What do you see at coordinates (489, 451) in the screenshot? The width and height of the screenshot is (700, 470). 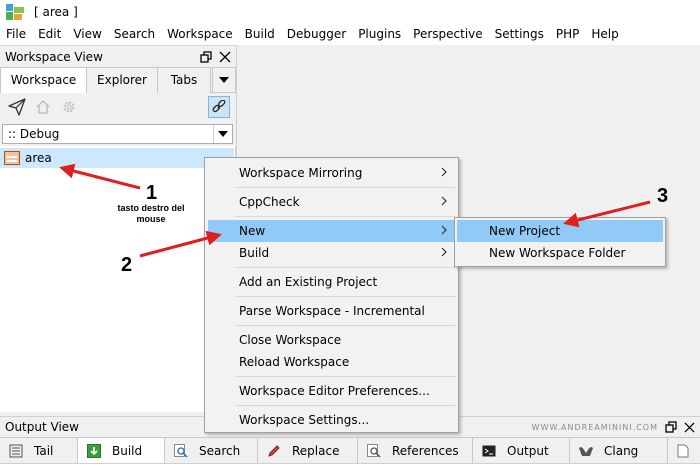 I see `terminal-icon` at bounding box center [489, 451].